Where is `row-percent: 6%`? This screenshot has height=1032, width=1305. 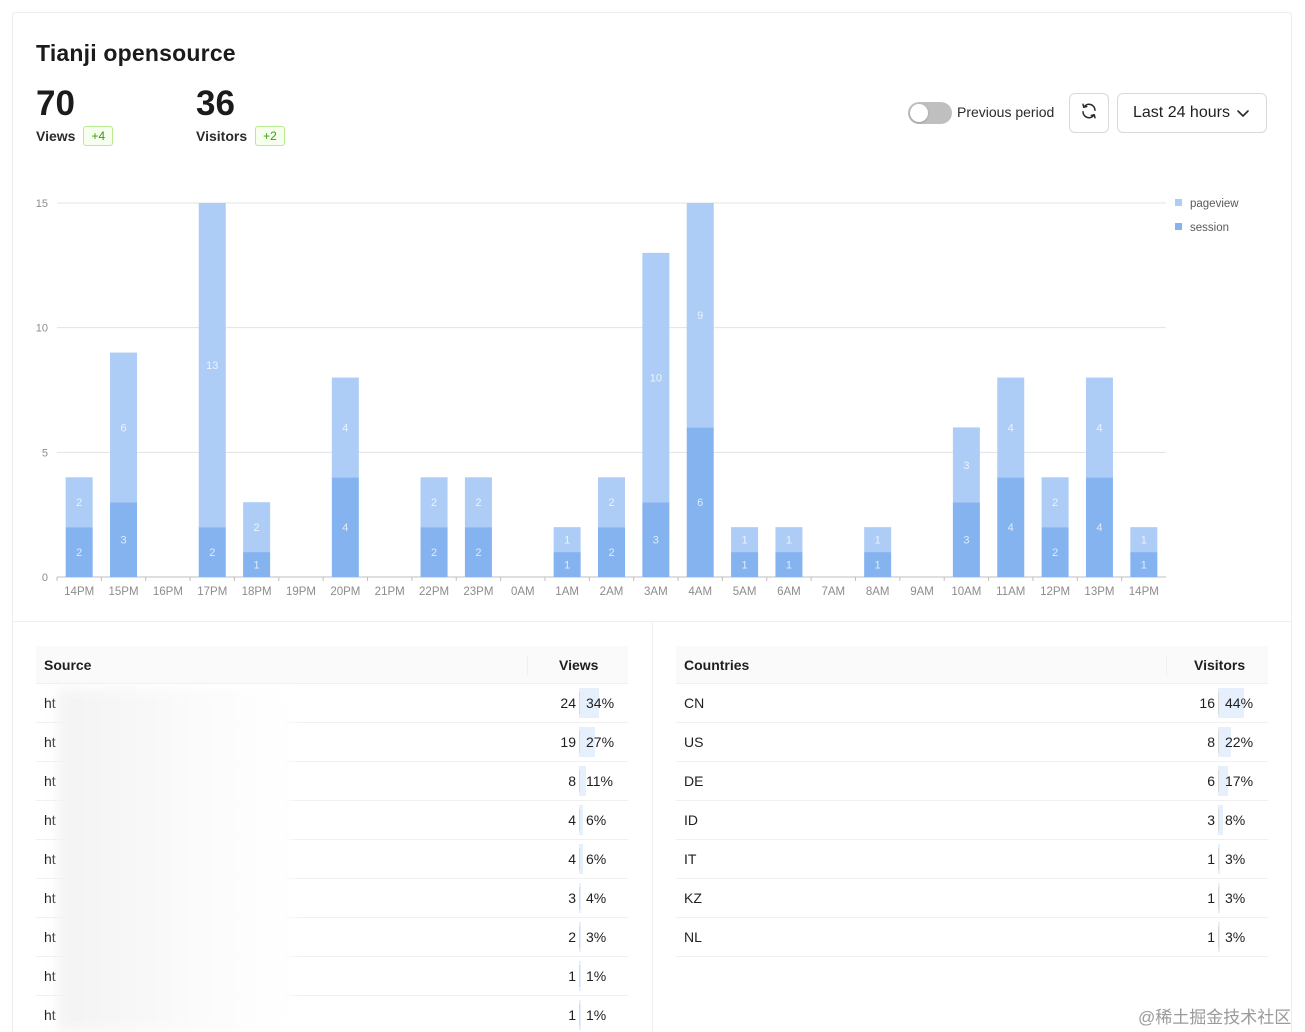 row-percent: 6% is located at coordinates (609, 820).